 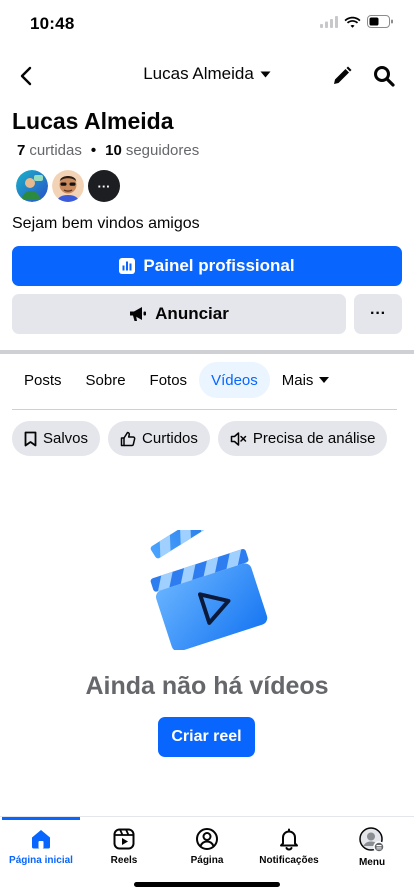 I want to click on followers-label: seguidores, so click(x=162, y=150).